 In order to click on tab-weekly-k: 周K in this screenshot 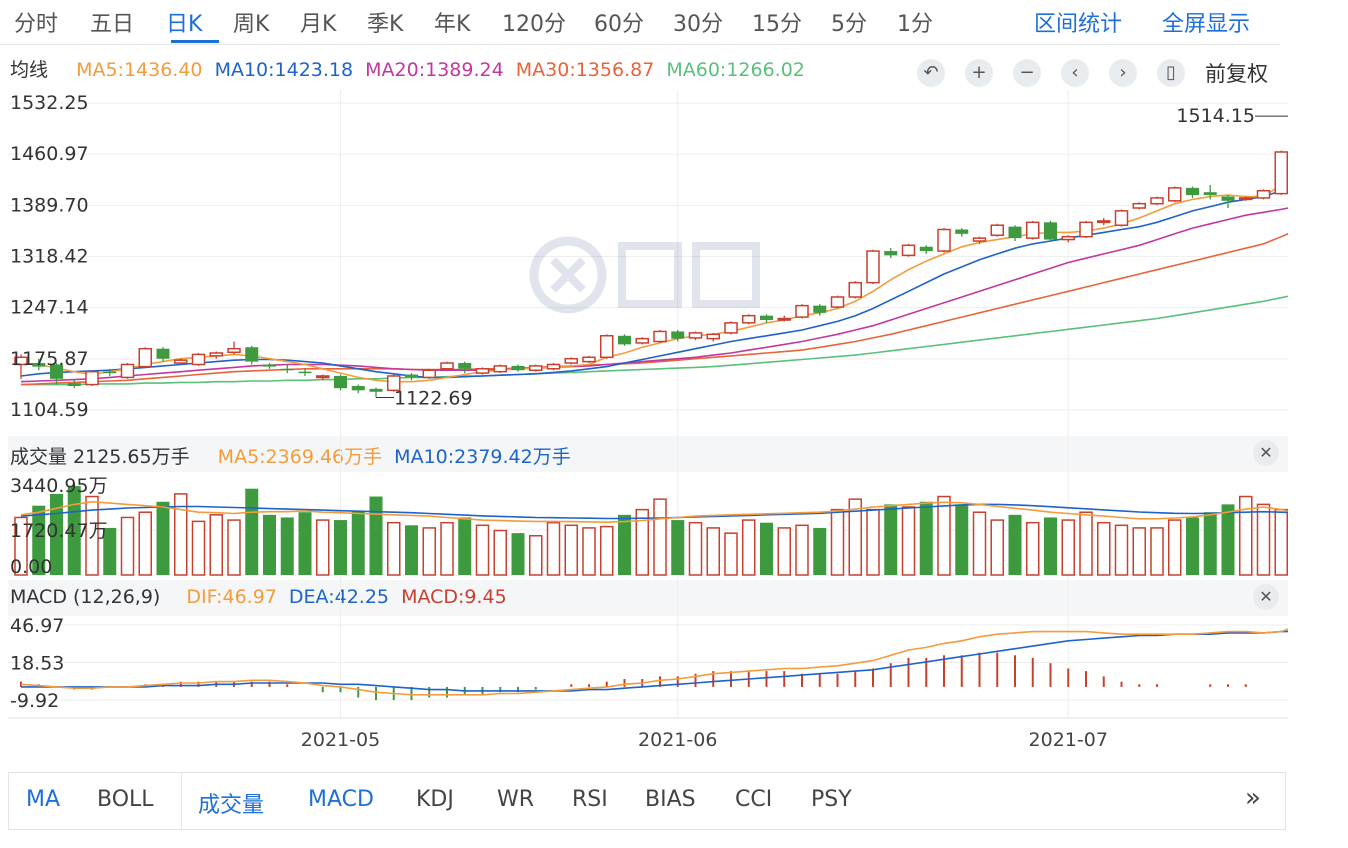, I will do `click(251, 22)`.